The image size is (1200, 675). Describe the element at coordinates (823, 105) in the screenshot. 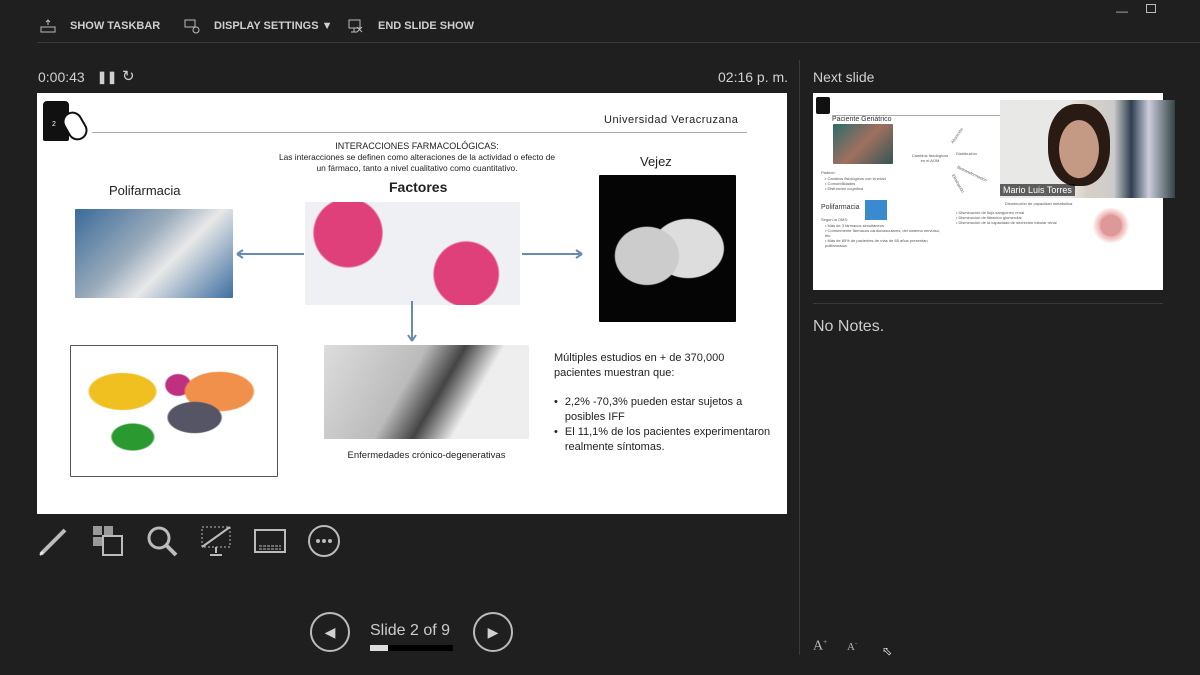

I see `pill-bottle-logo` at that location.